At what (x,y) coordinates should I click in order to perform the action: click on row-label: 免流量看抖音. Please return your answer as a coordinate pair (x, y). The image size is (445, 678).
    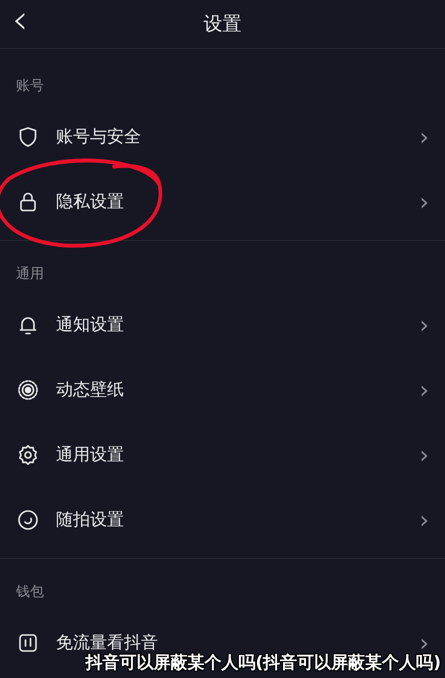
    Looking at the image, I should click on (238, 642).